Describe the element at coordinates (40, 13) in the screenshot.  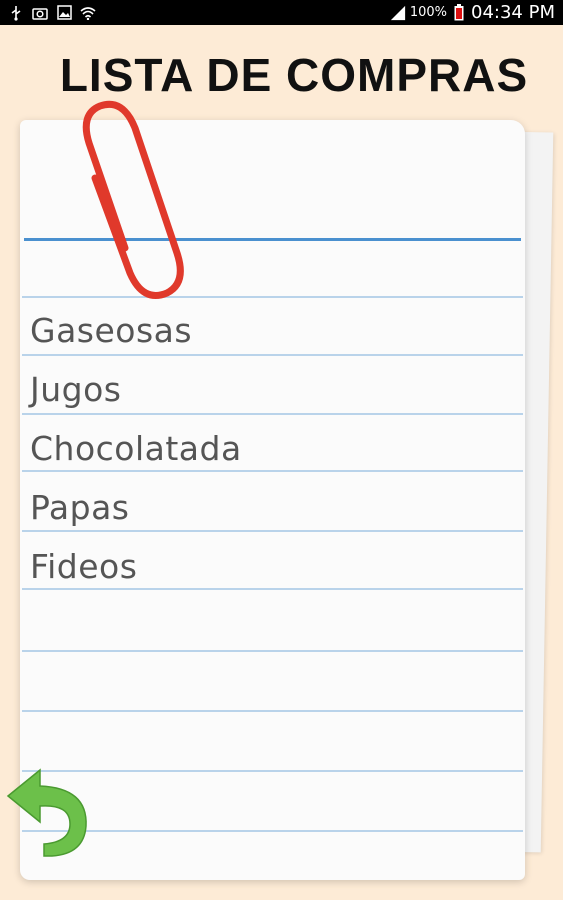
I see `camera-icon` at that location.